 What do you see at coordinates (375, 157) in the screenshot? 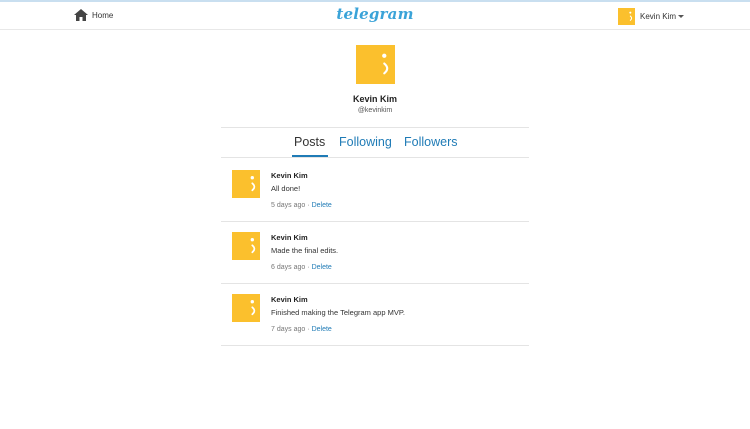
I see `divider` at bounding box center [375, 157].